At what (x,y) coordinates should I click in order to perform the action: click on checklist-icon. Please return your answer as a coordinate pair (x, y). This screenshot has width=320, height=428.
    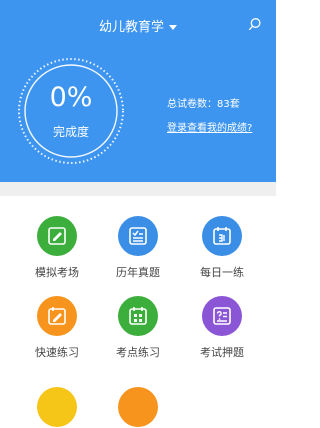
    Looking at the image, I should click on (138, 236).